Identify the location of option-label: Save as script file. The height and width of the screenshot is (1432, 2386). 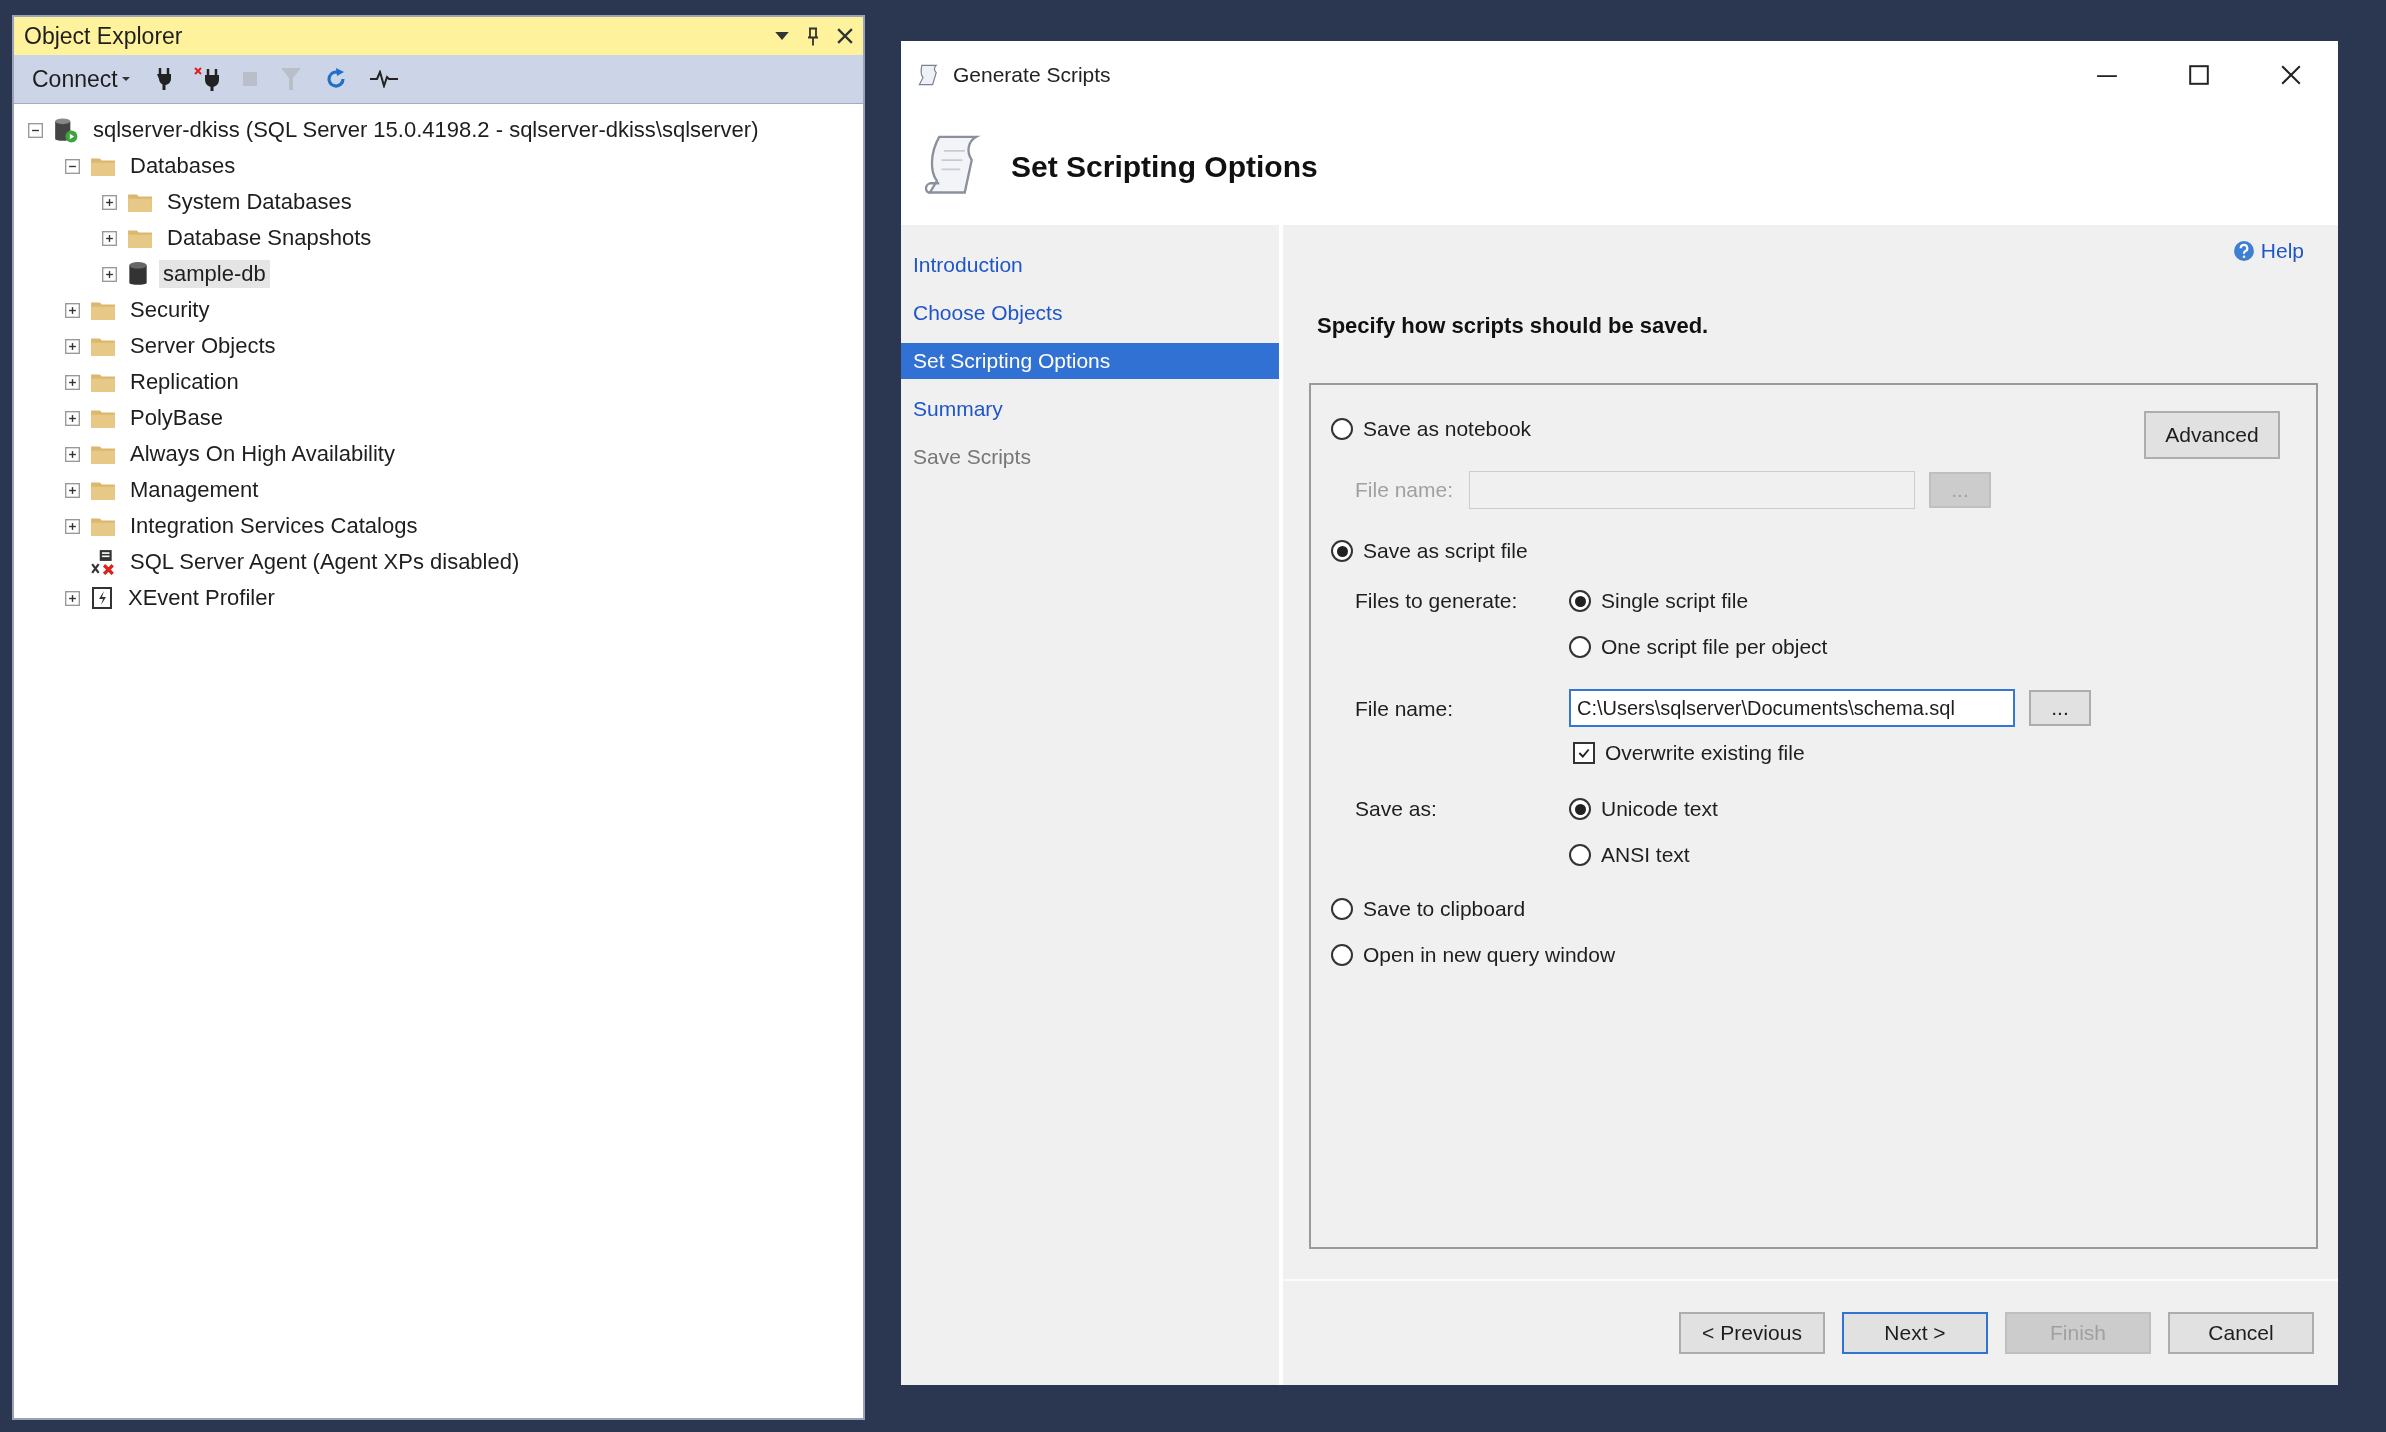
(1445, 551).